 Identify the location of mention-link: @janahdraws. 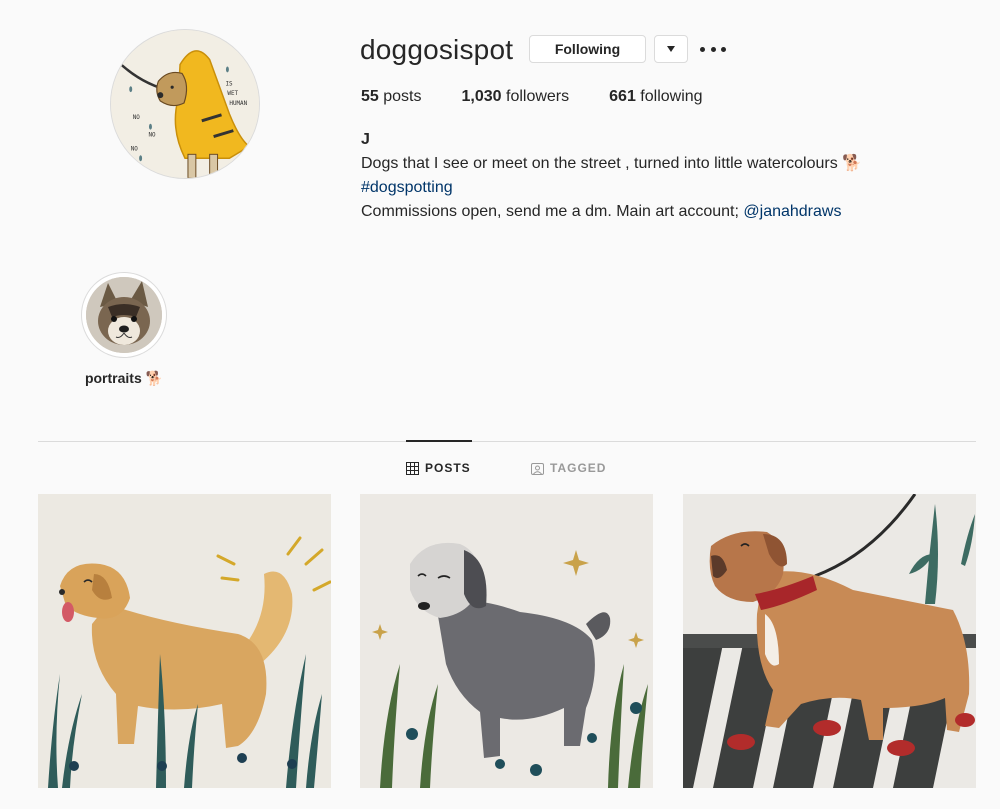
(792, 211).